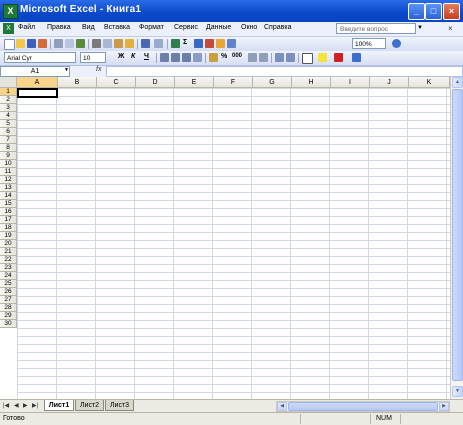 This screenshot has width=463, height=425. I want to click on row-header: 3, so click(8, 108).